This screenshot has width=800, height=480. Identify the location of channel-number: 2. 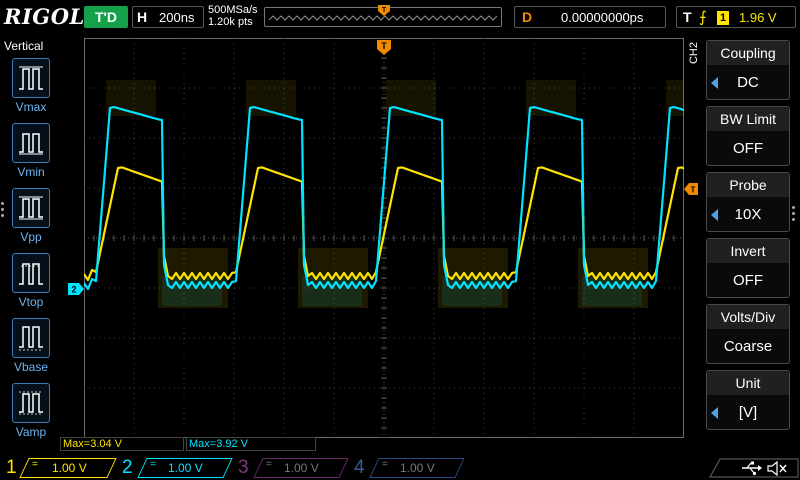
(127, 467).